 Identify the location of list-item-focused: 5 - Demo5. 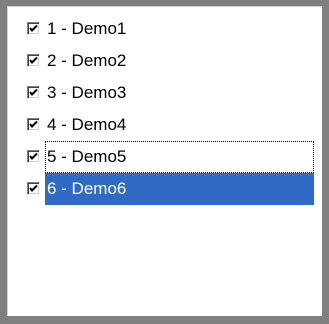
(173, 157).